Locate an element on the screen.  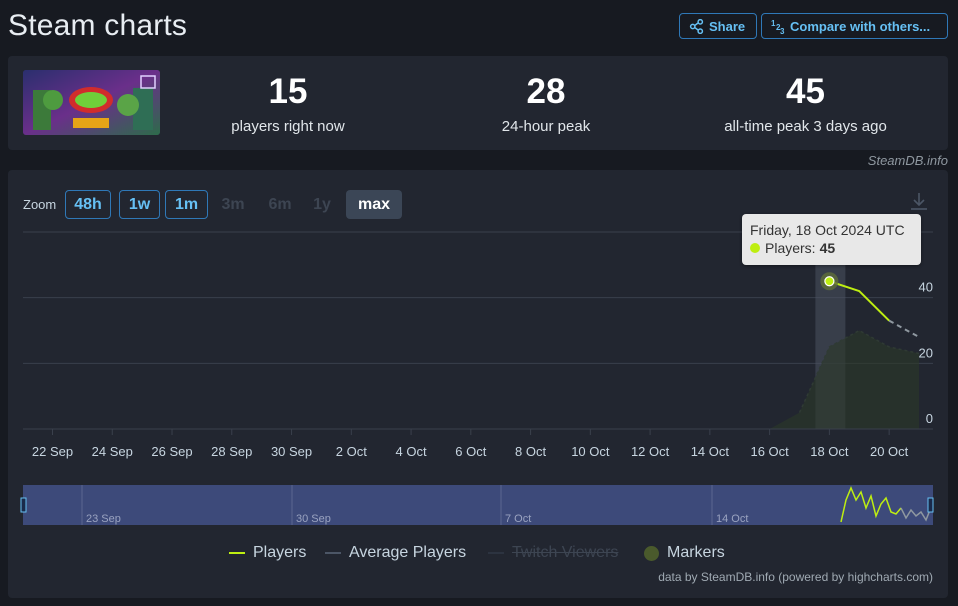
zoom-option-label: 3m is located at coordinates (233, 204).